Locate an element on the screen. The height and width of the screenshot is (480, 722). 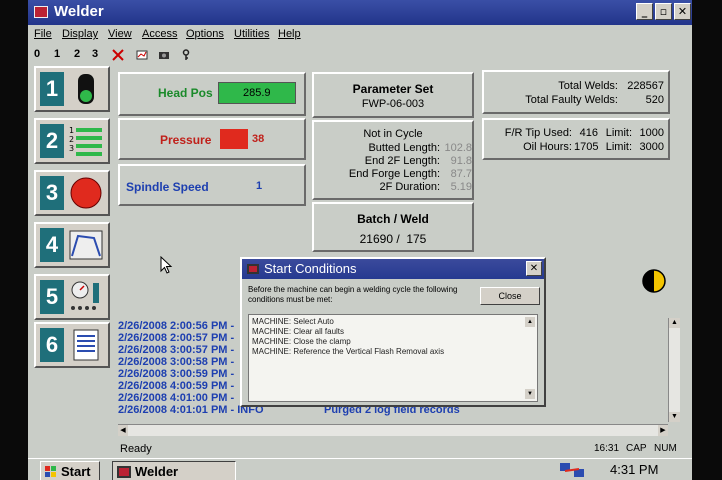
maximize-button: ▫ is located at coordinates (663, 11).